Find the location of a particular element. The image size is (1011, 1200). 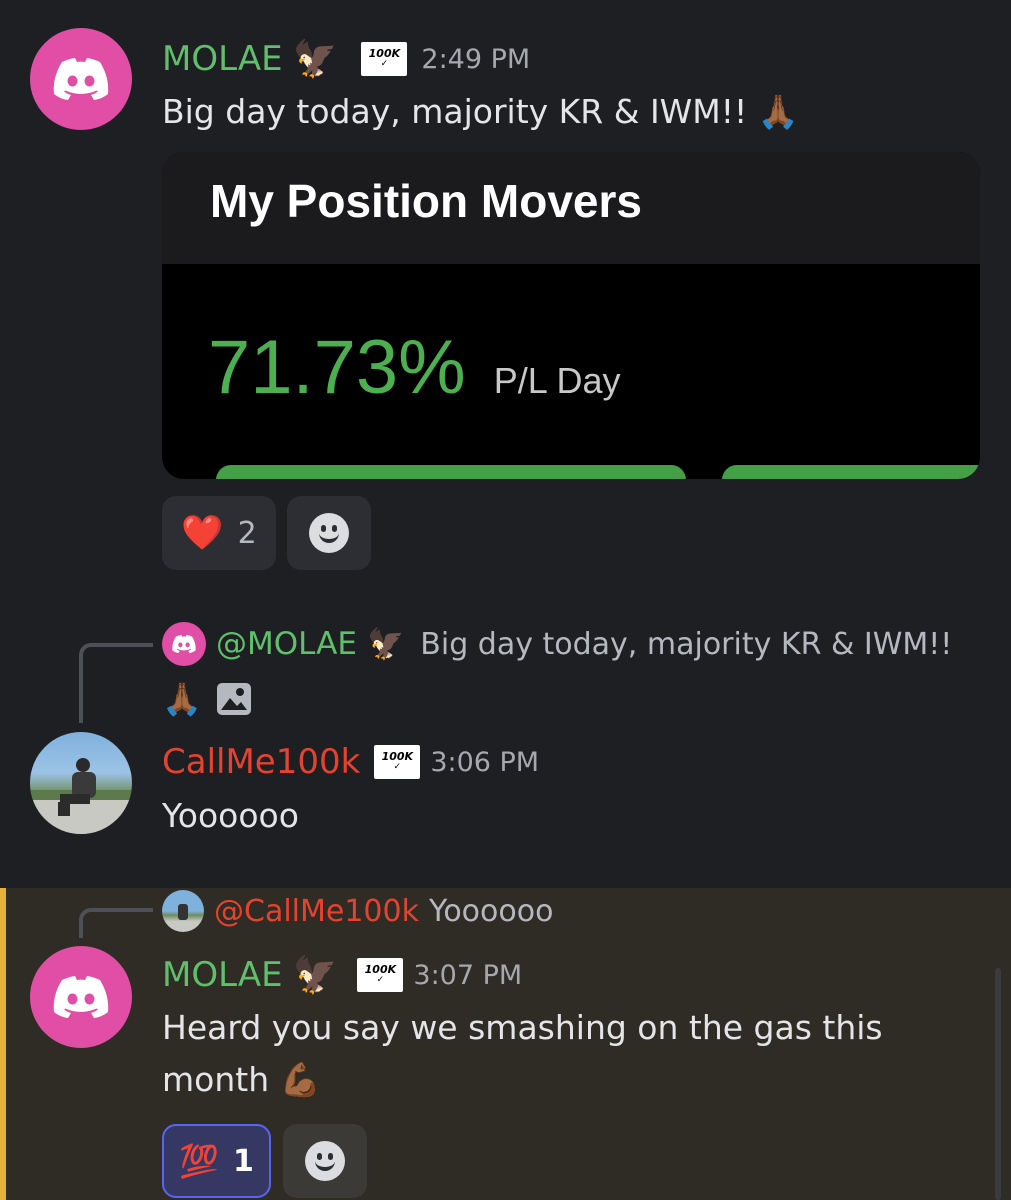

avatar-callme100k is located at coordinates (81, 783).